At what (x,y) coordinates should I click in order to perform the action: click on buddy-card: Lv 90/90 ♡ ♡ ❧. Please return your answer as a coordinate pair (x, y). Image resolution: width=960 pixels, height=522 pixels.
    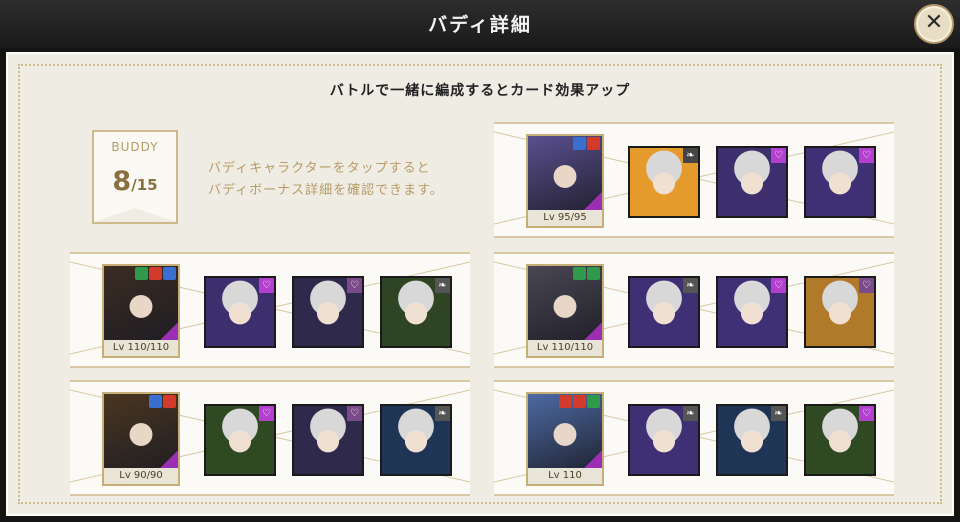
    Looking at the image, I should click on (270, 438).